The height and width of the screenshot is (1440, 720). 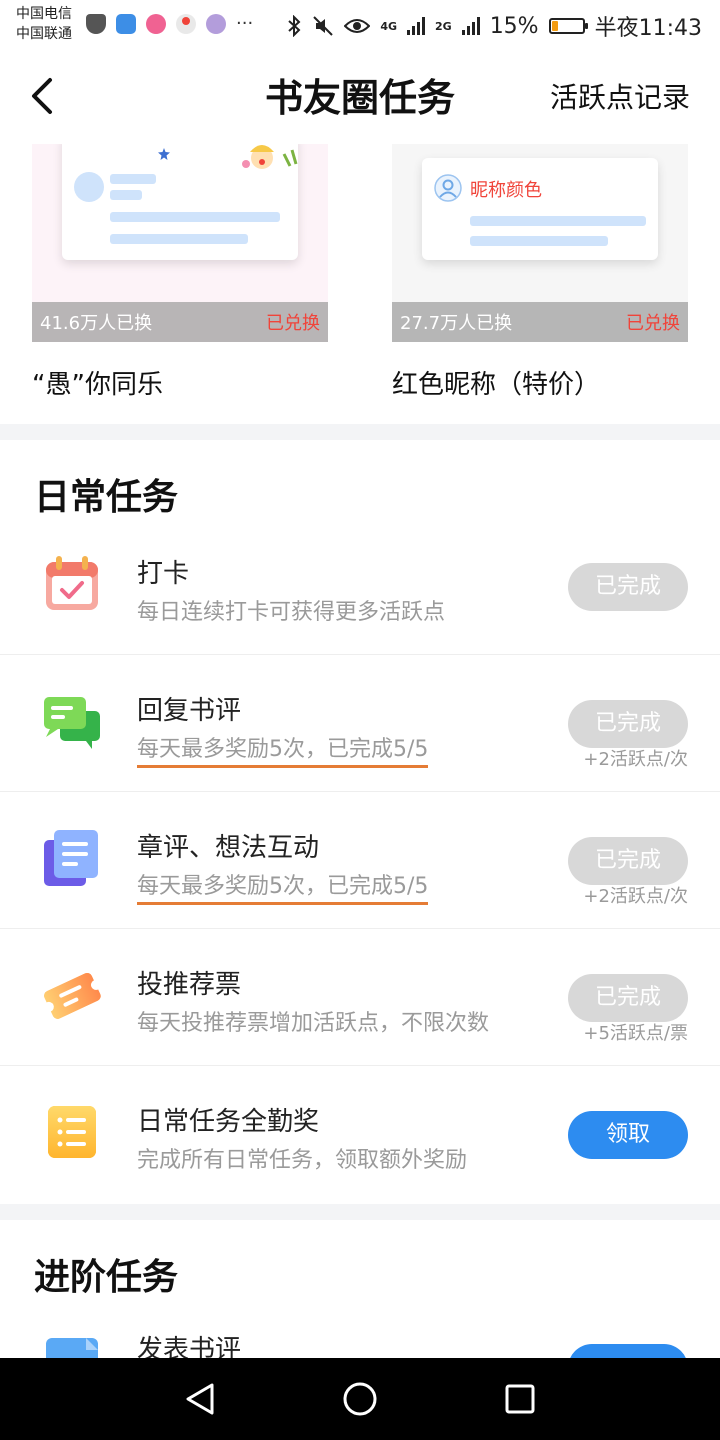 What do you see at coordinates (126, 23) in the screenshot?
I see `security-app-icon` at bounding box center [126, 23].